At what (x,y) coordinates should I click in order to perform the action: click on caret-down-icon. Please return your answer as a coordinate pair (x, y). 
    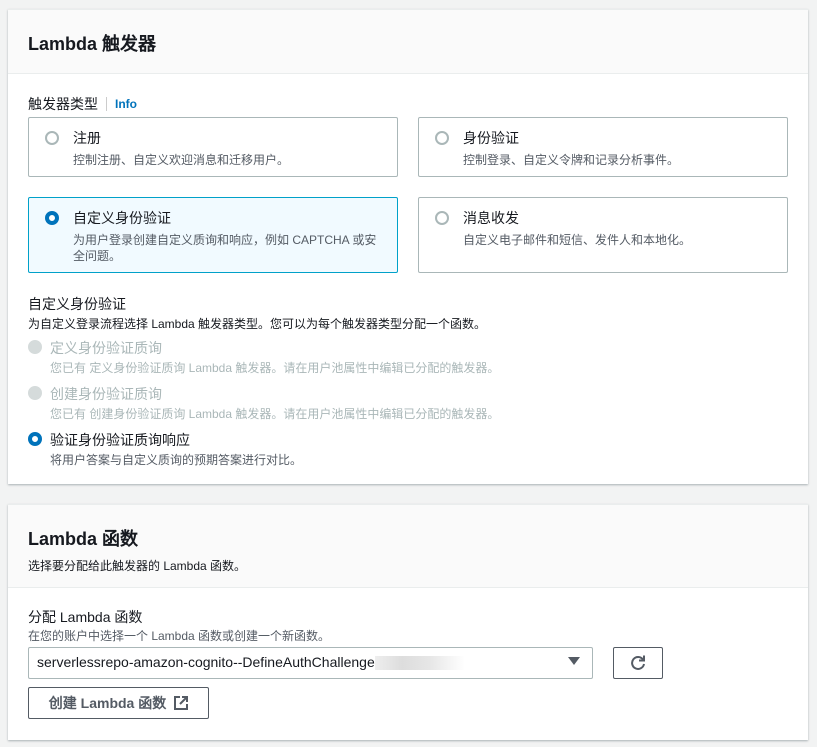
    Looking at the image, I should click on (574, 661).